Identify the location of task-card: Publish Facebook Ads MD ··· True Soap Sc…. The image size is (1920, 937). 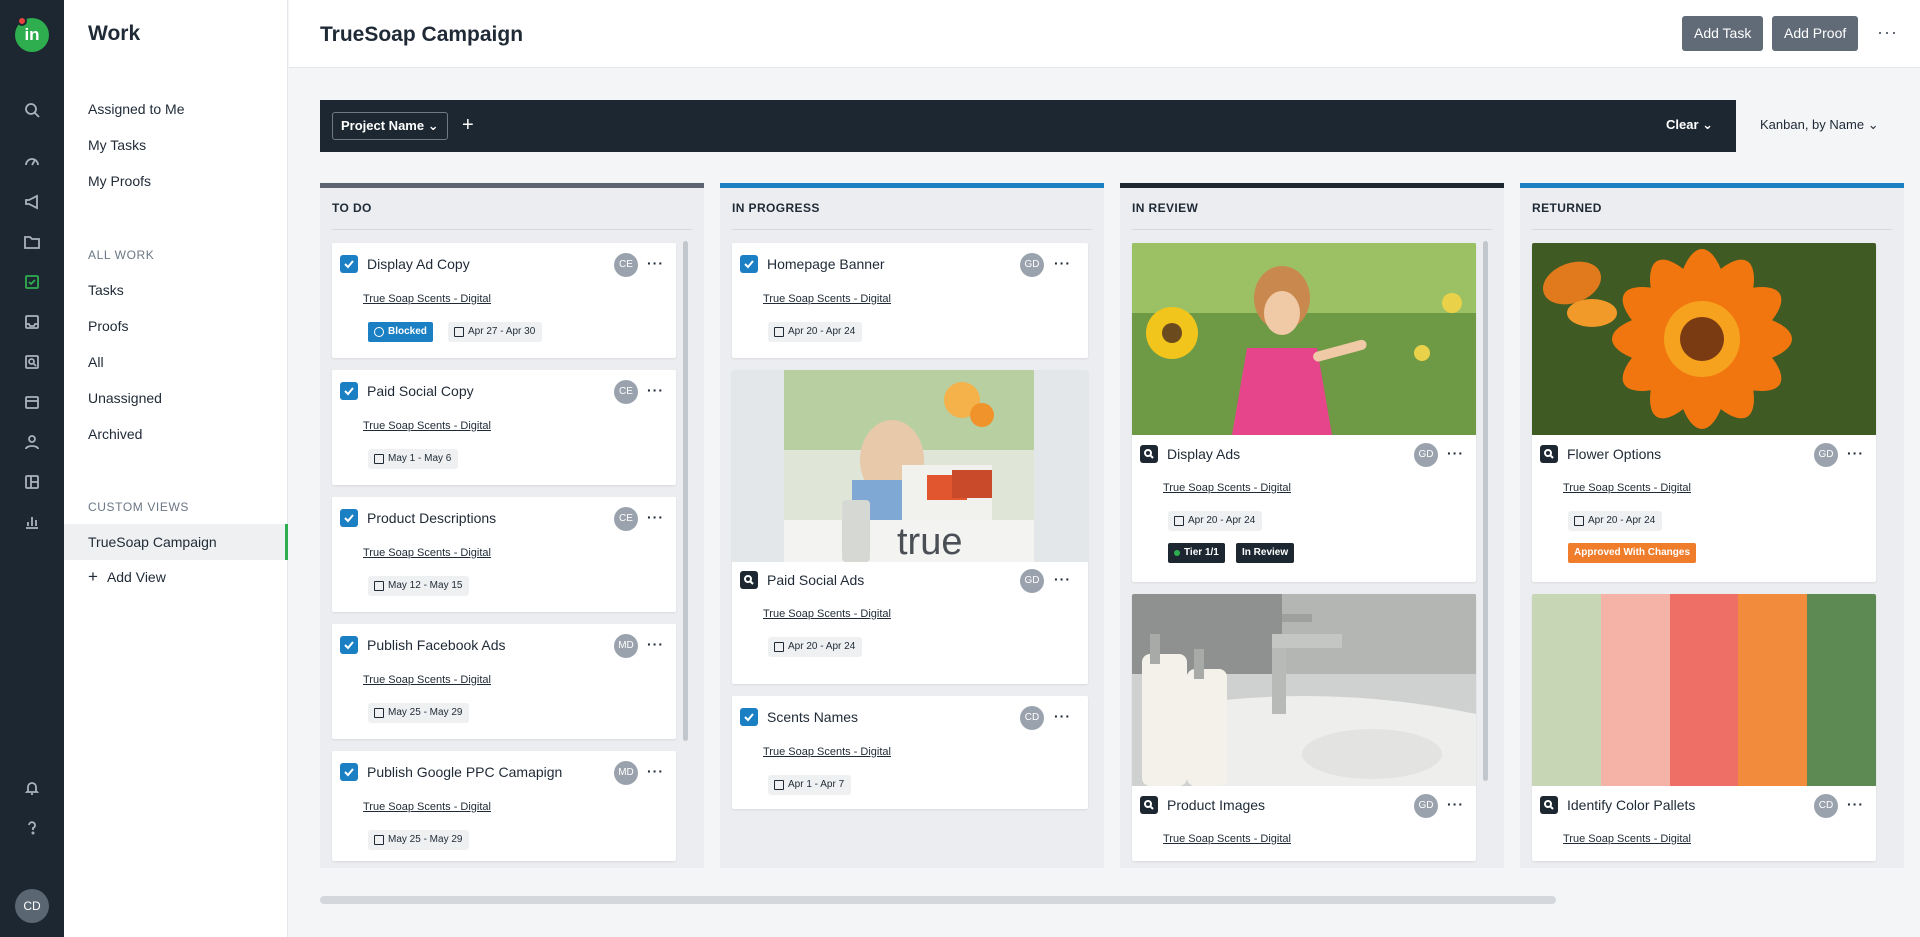
(504, 681).